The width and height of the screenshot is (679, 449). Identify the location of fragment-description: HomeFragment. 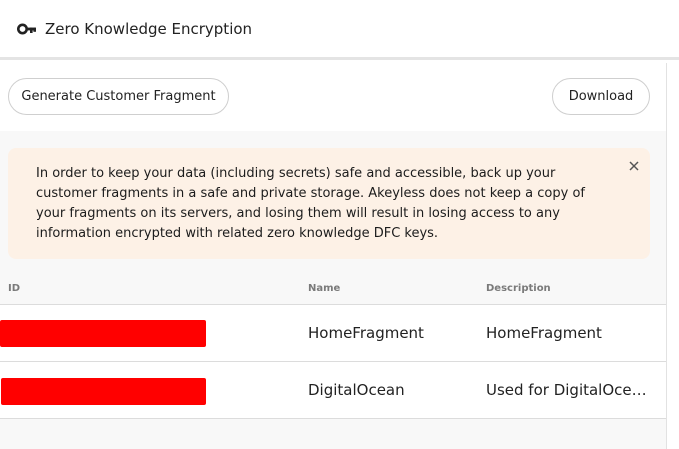
(544, 333).